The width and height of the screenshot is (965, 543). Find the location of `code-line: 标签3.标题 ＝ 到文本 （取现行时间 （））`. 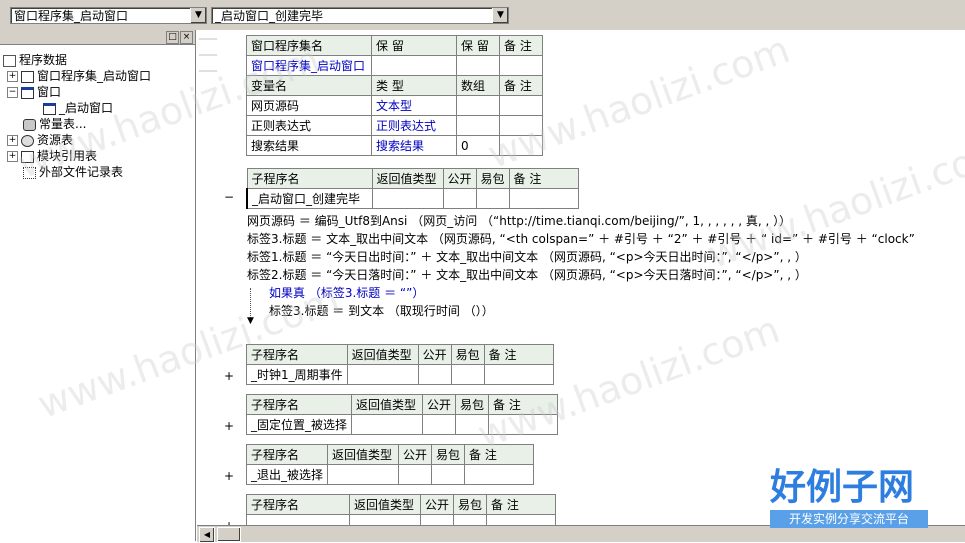

code-line: 标签3.标题 ＝ 到文本 （取现行时间 （）） is located at coordinates (381, 311).